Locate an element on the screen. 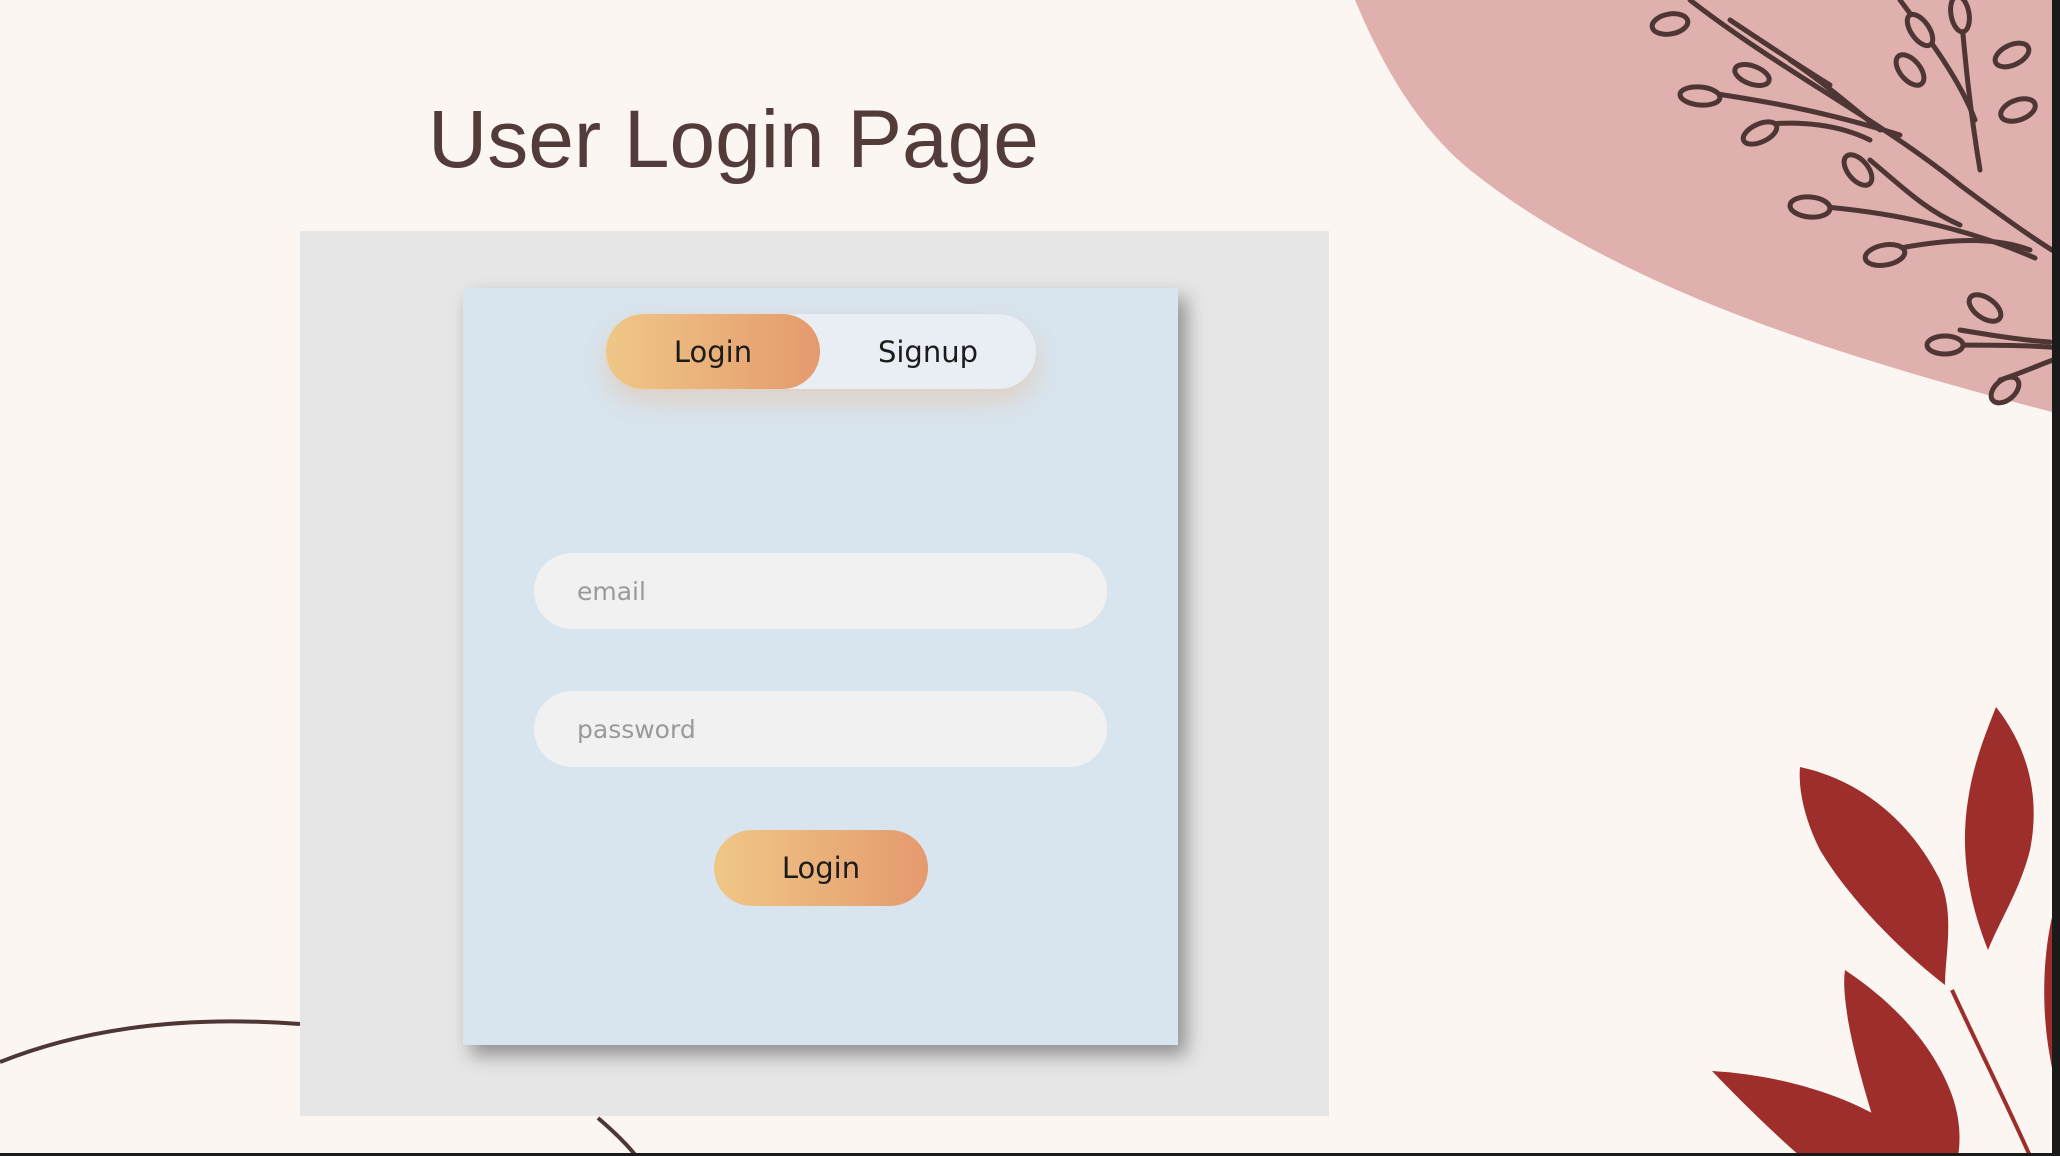 The image size is (2060, 1156). tab-login: Login is located at coordinates (713, 351).